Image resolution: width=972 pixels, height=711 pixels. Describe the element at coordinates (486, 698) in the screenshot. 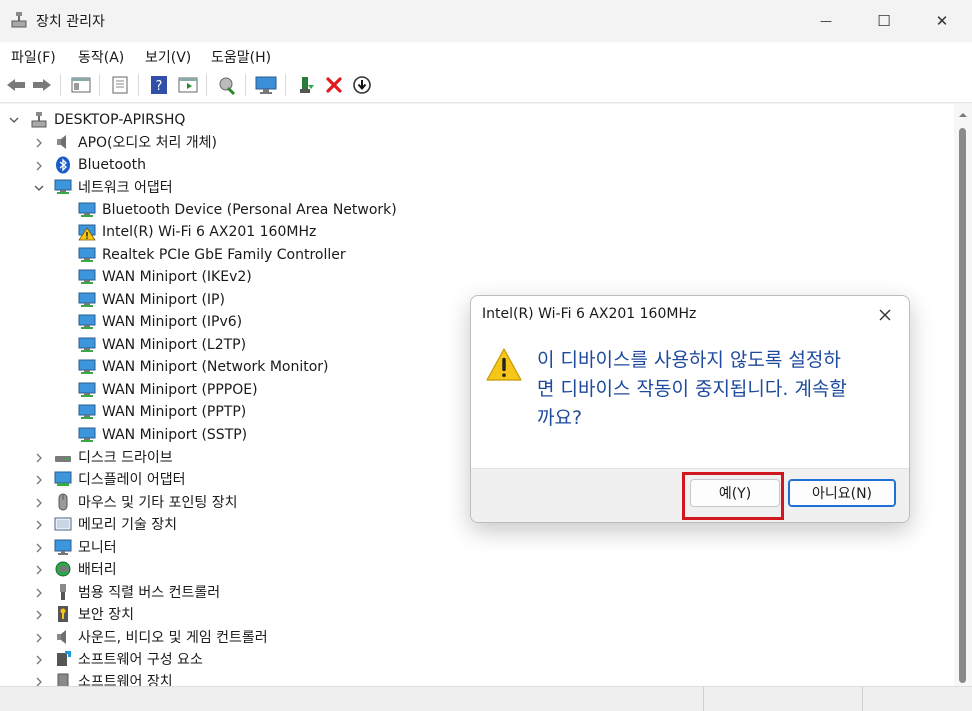

I see `status-bar` at that location.